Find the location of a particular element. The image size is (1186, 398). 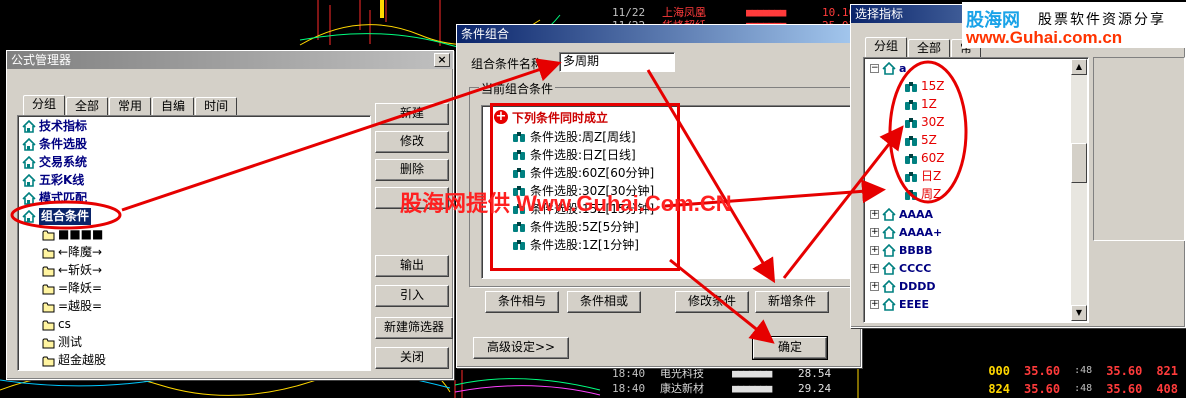

tree-item: 60Z is located at coordinates (924, 158).